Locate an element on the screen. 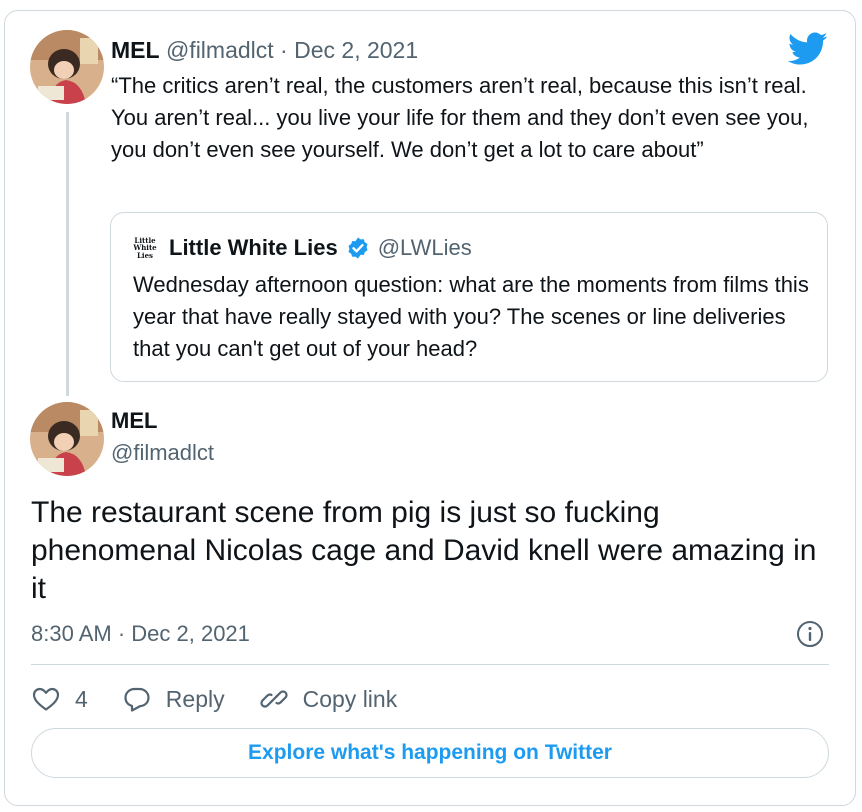 This screenshot has width=862, height=812. reply-button: Reply is located at coordinates (173, 699).